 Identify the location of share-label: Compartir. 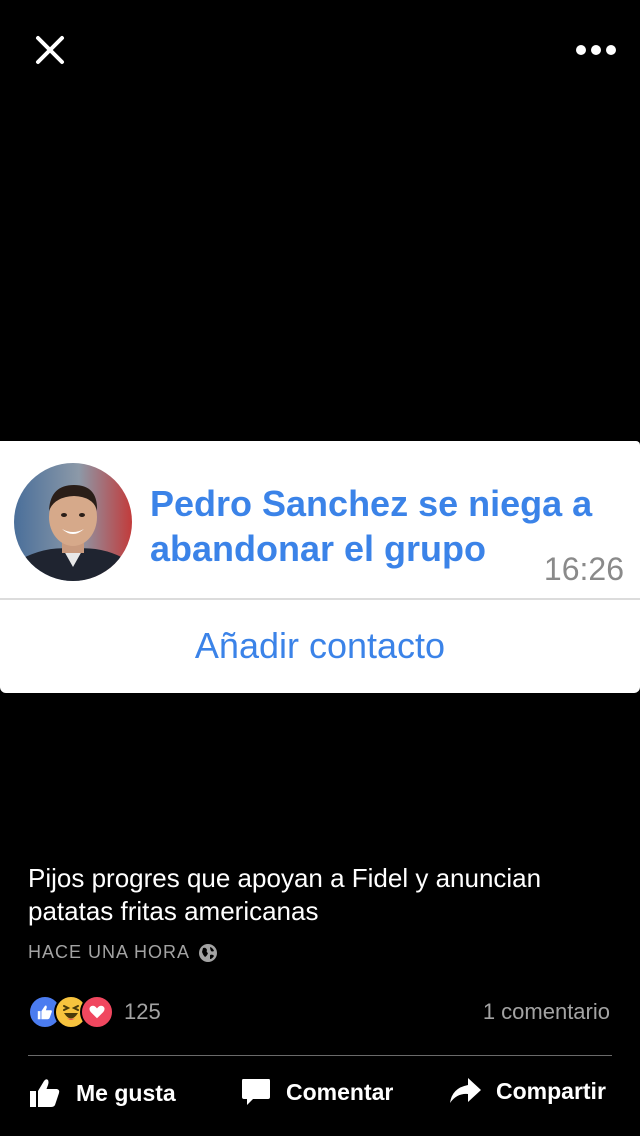
(551, 1090).